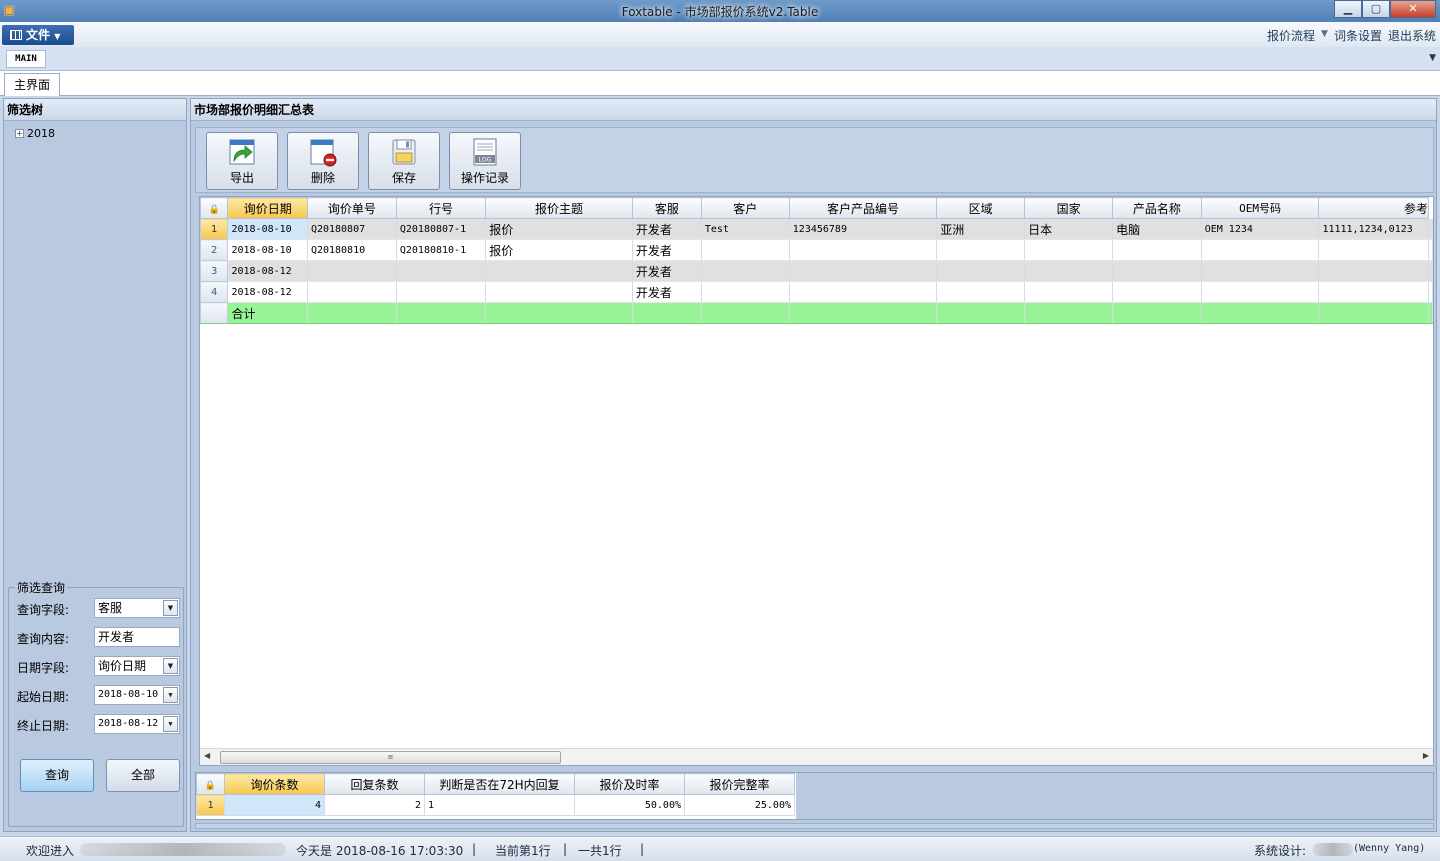 The height and width of the screenshot is (861, 1440). I want to click on query-button: 查询, so click(57, 775).